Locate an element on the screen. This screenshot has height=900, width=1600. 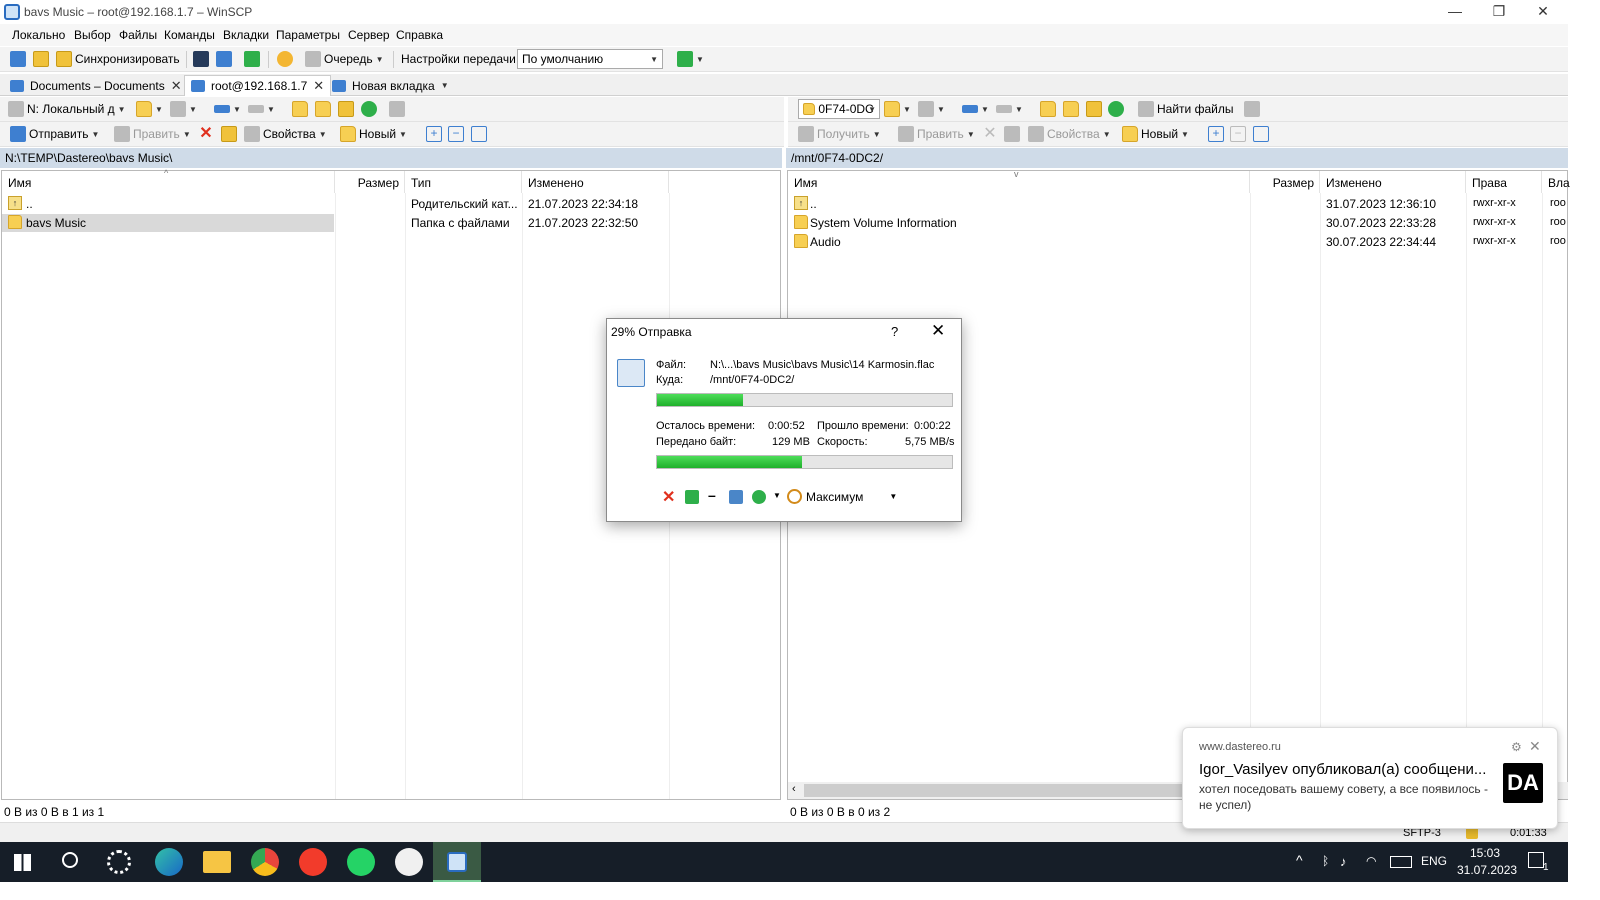
send-button: Отправить ▼ is located at coordinates (54, 134).